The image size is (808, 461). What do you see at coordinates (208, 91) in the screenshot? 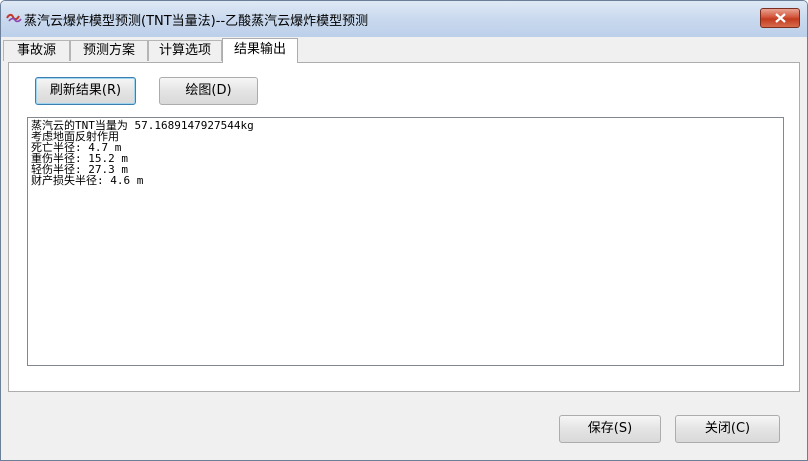
I see `plot-button: 绘图(D)` at bounding box center [208, 91].